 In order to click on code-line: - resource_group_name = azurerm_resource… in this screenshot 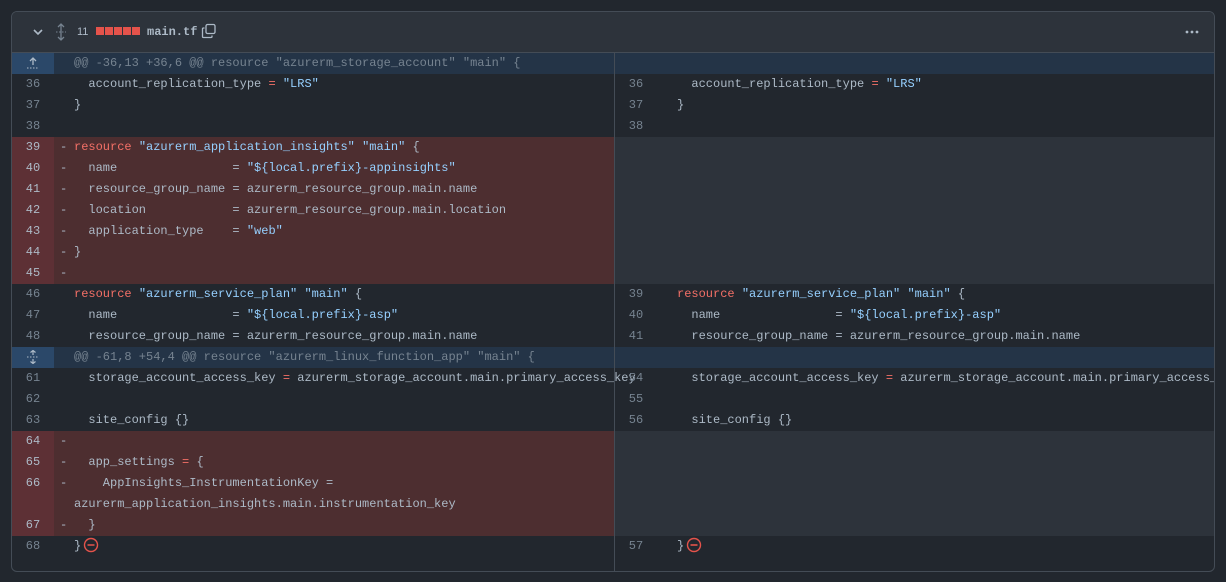, I will do `click(269, 189)`.